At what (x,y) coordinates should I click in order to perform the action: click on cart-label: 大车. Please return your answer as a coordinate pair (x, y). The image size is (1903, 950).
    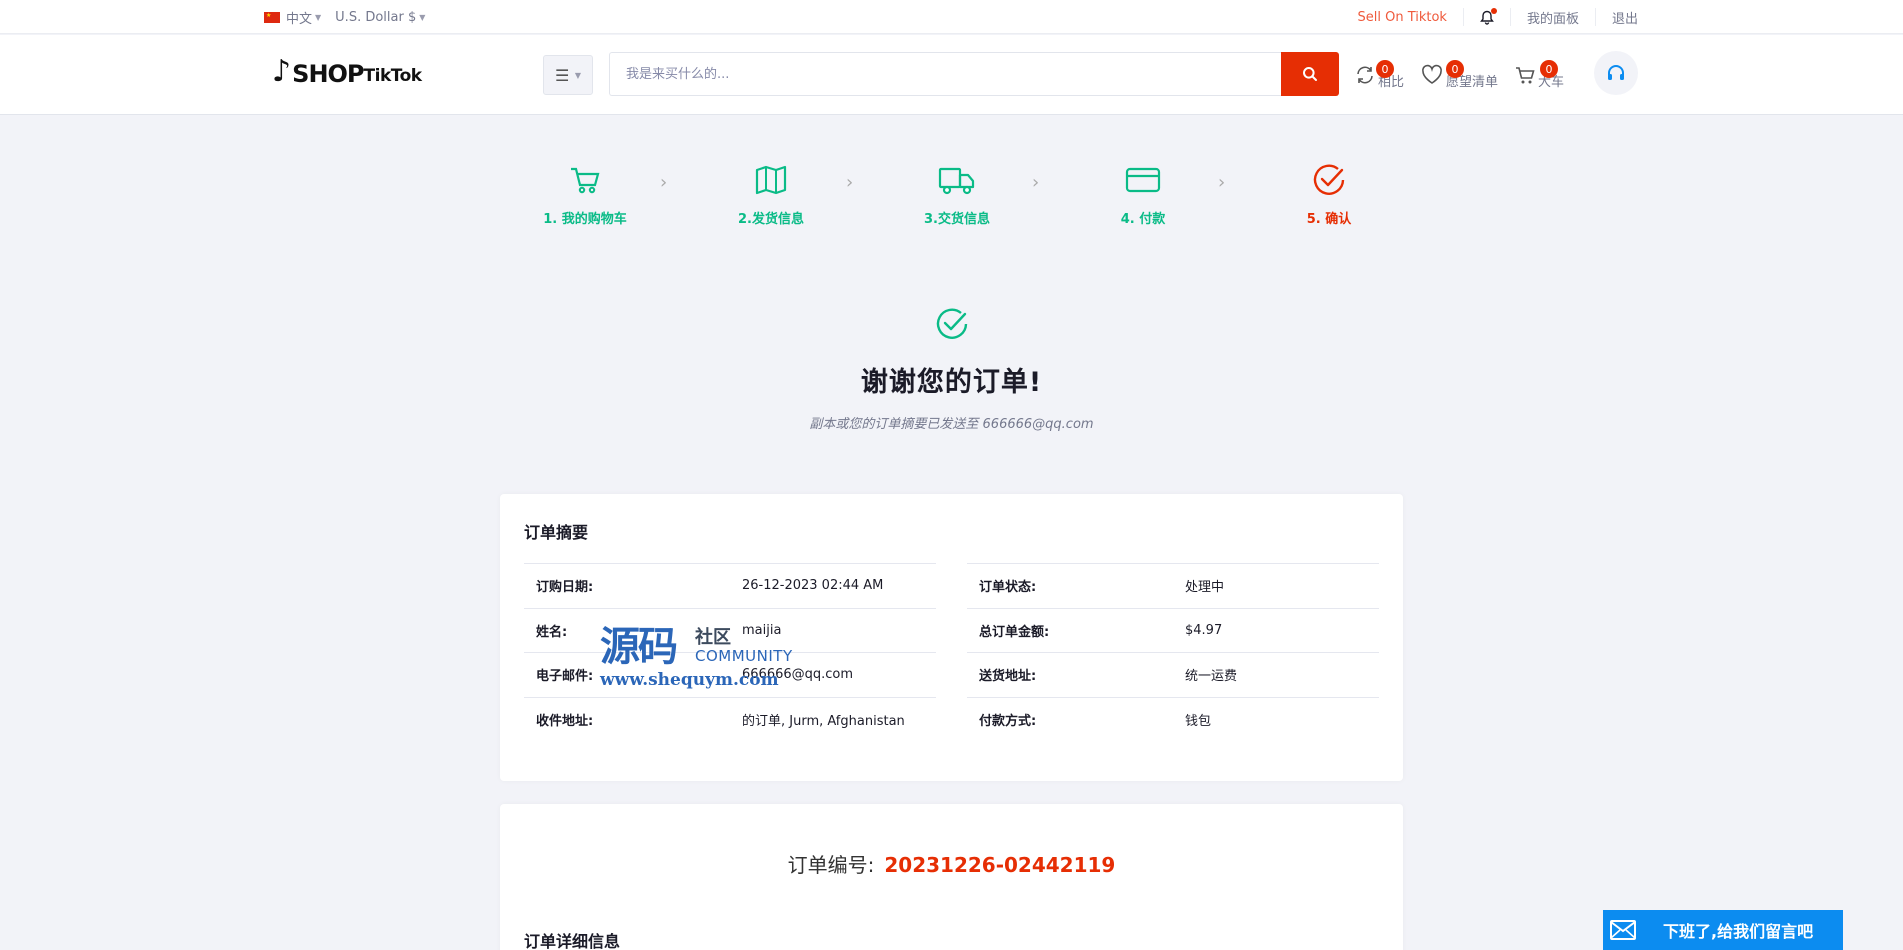
    Looking at the image, I should click on (1551, 82).